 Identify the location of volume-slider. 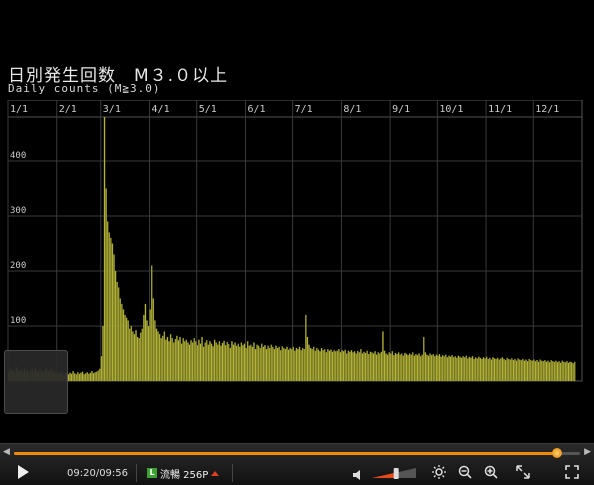
(394, 473).